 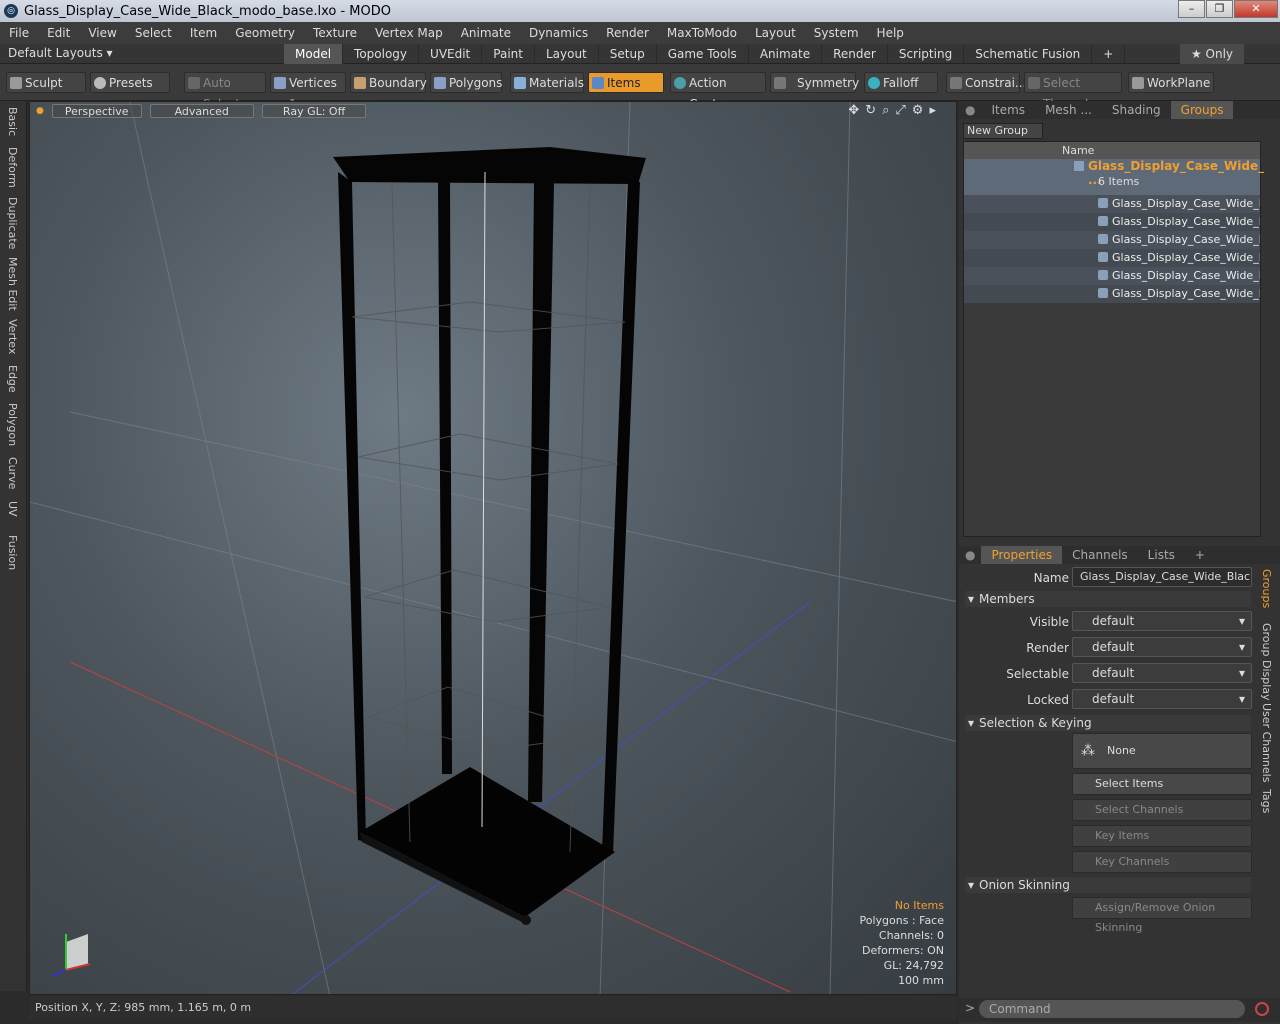 I want to click on tab-channels: Channels, so click(x=1100, y=555).